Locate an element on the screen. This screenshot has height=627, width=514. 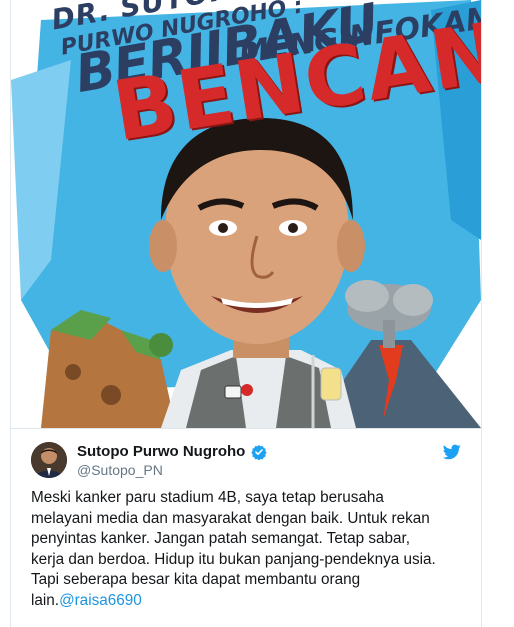
mention-link: @raisa6690 is located at coordinates (100, 600).